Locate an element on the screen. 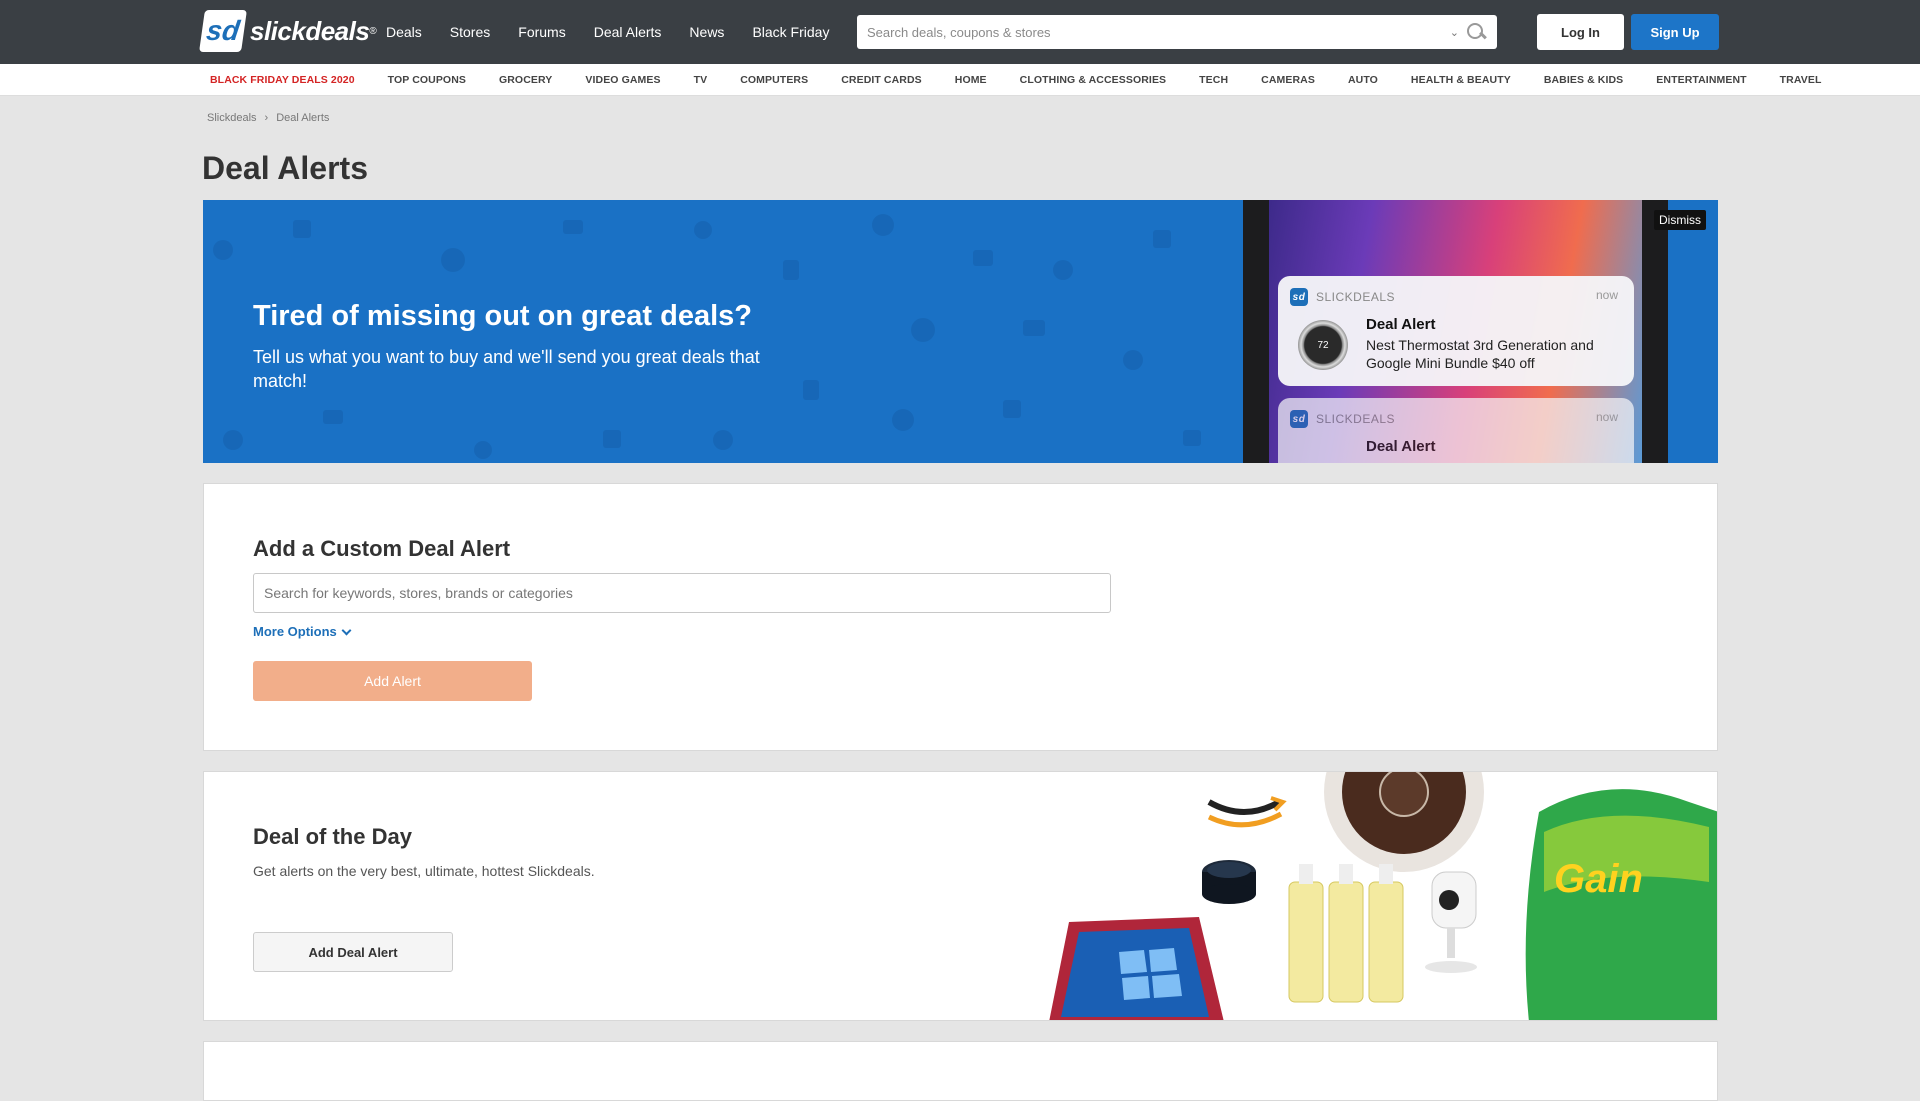  signup-button: Sign Up is located at coordinates (1675, 32).